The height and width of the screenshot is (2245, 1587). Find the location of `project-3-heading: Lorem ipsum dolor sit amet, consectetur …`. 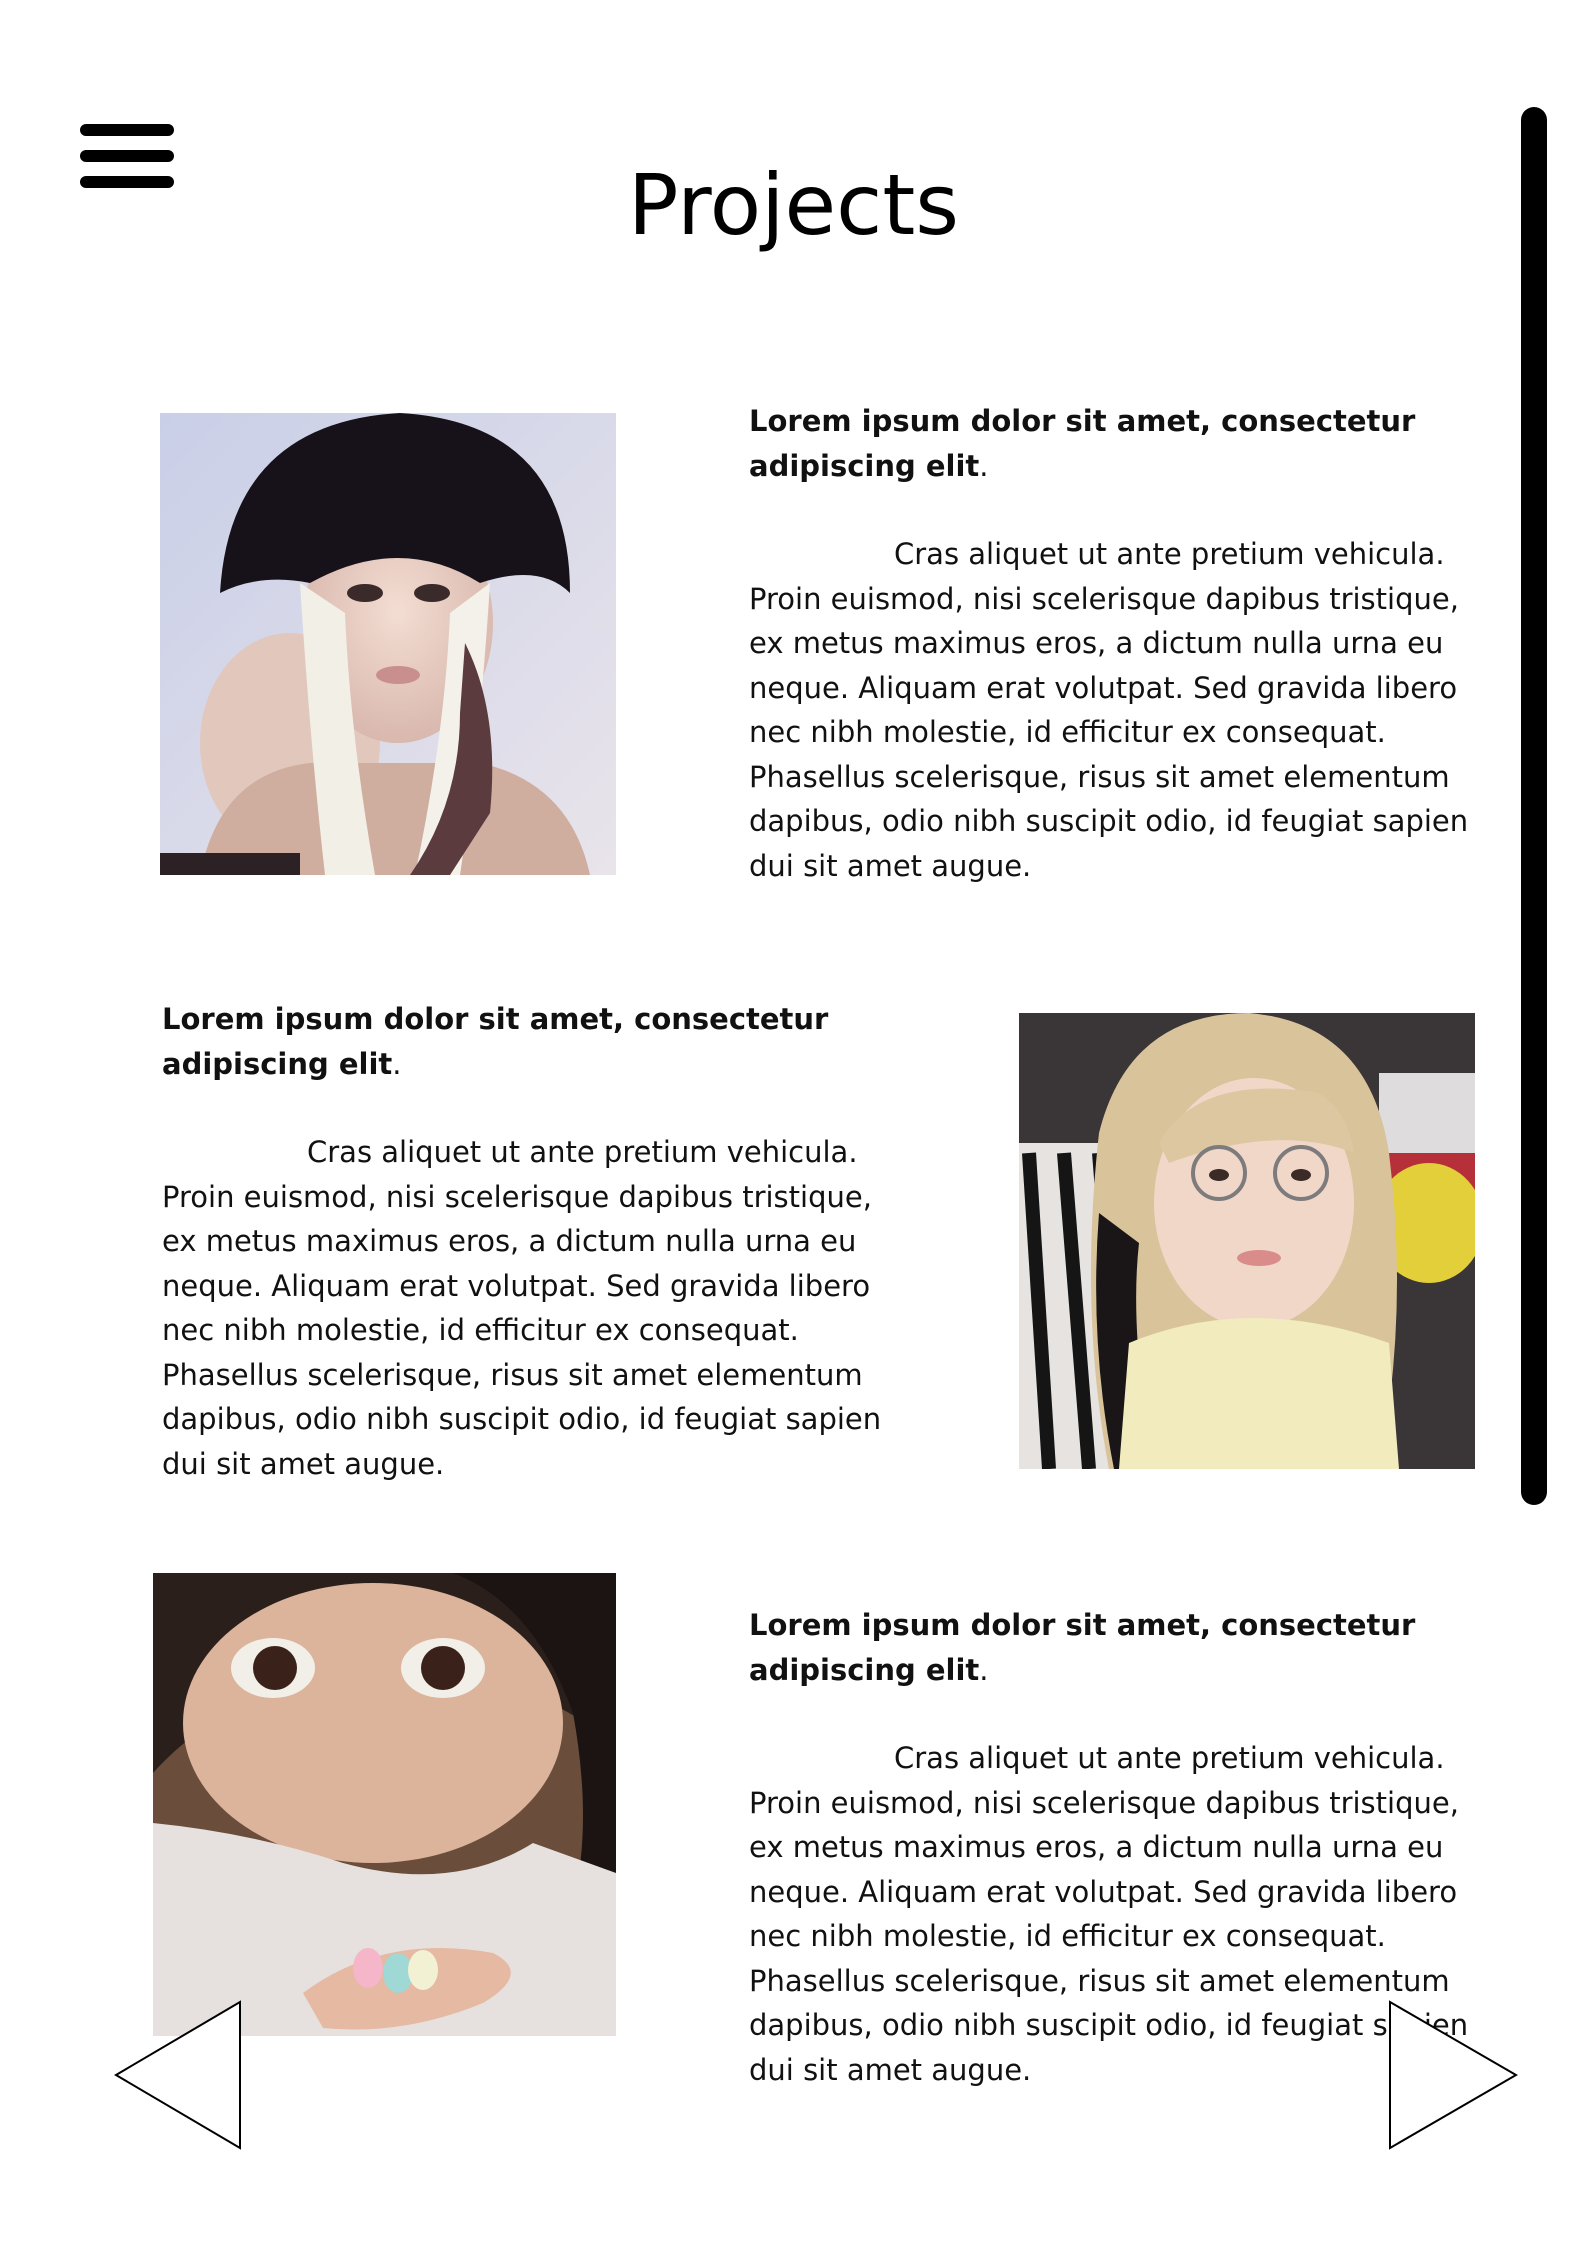

project-3-heading: Lorem ipsum dolor sit amet, consectetur … is located at coordinates (1114, 1647).